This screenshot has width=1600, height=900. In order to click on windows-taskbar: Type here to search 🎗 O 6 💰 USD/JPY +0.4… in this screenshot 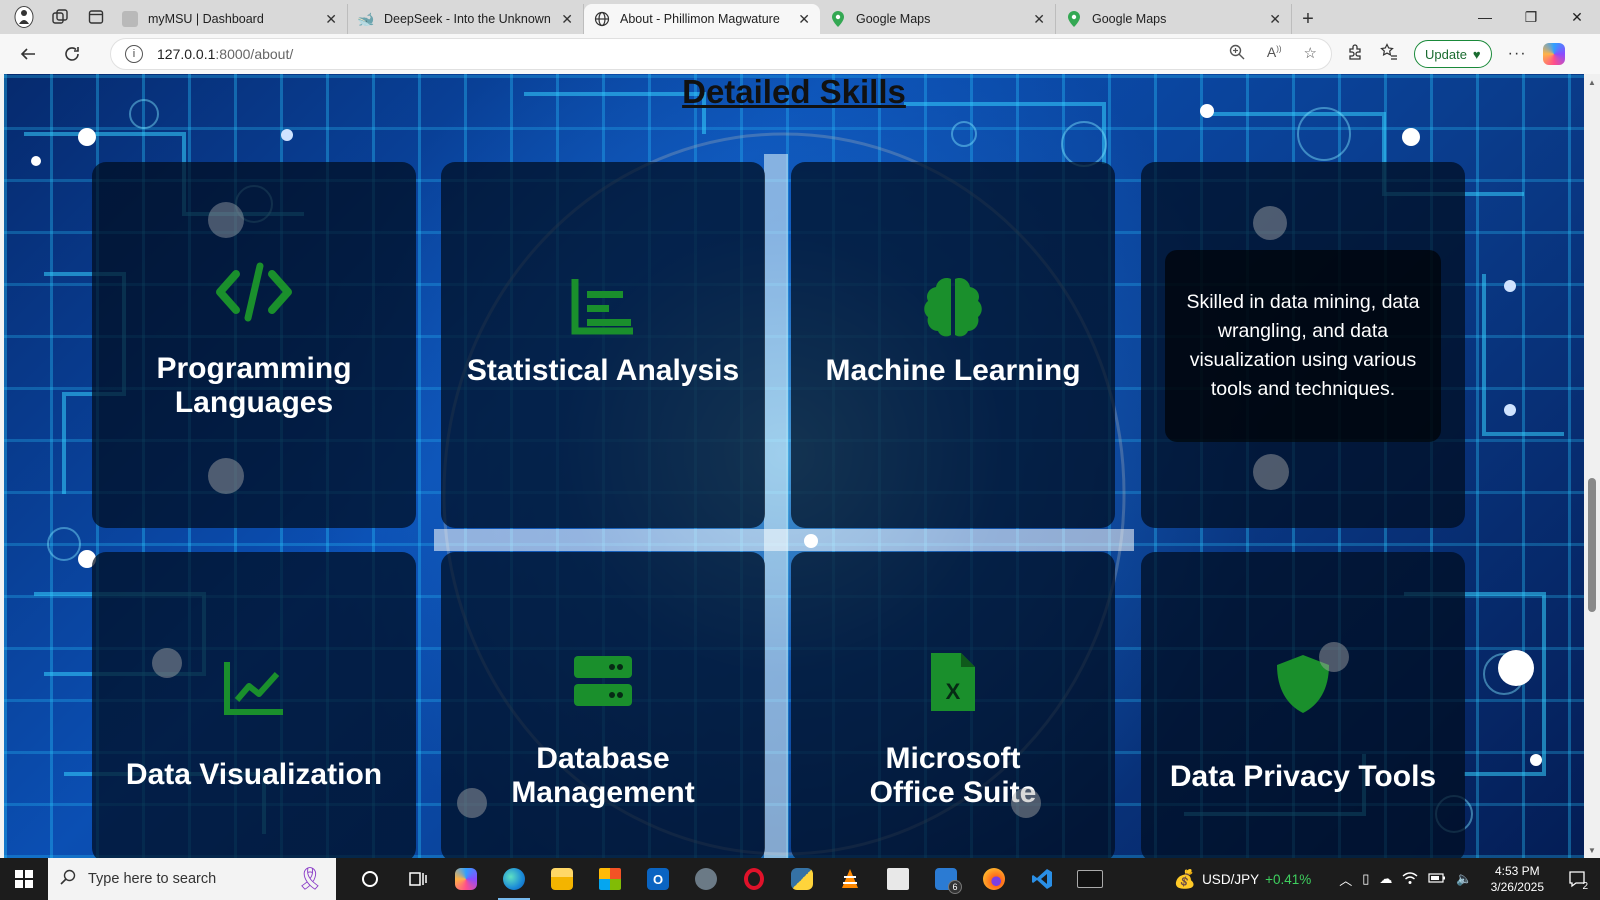, I will do `click(800, 879)`.